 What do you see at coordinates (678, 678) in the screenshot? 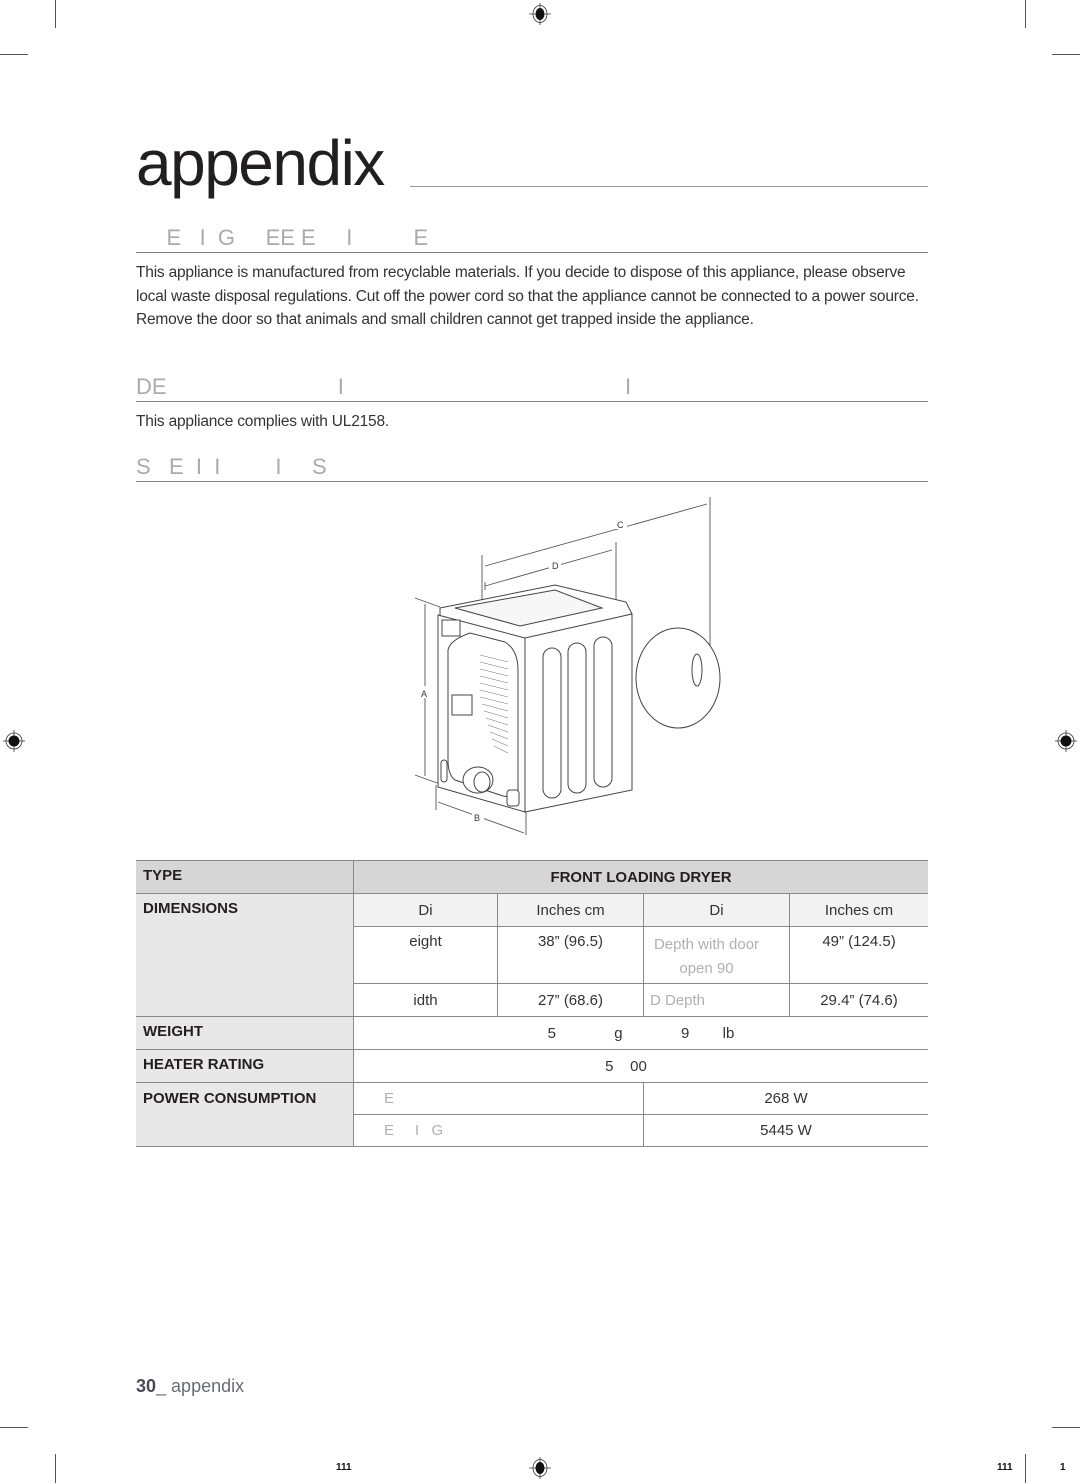
I see `dryer-door` at bounding box center [678, 678].